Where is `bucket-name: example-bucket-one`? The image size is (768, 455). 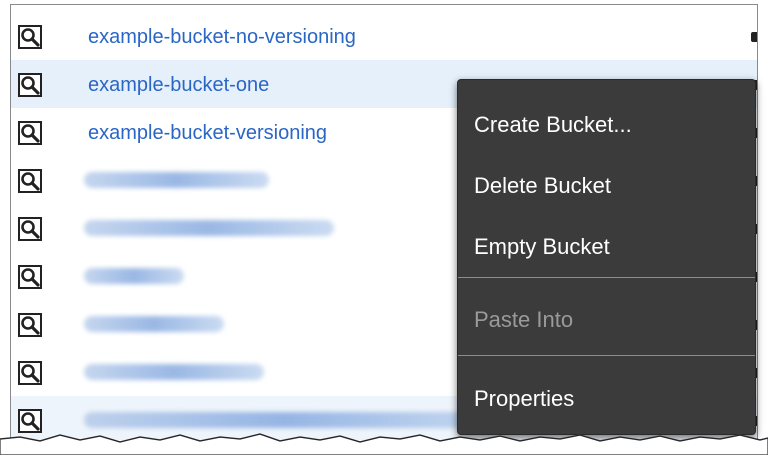
bucket-name: example-bucket-one is located at coordinates (178, 85).